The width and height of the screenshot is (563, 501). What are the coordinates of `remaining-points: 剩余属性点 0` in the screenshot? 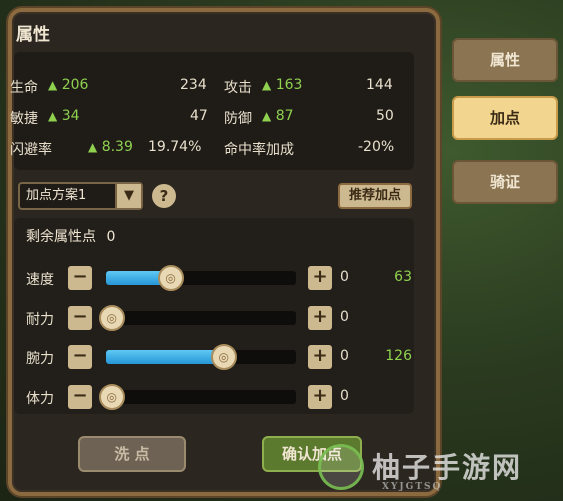 It's located at (70, 236).